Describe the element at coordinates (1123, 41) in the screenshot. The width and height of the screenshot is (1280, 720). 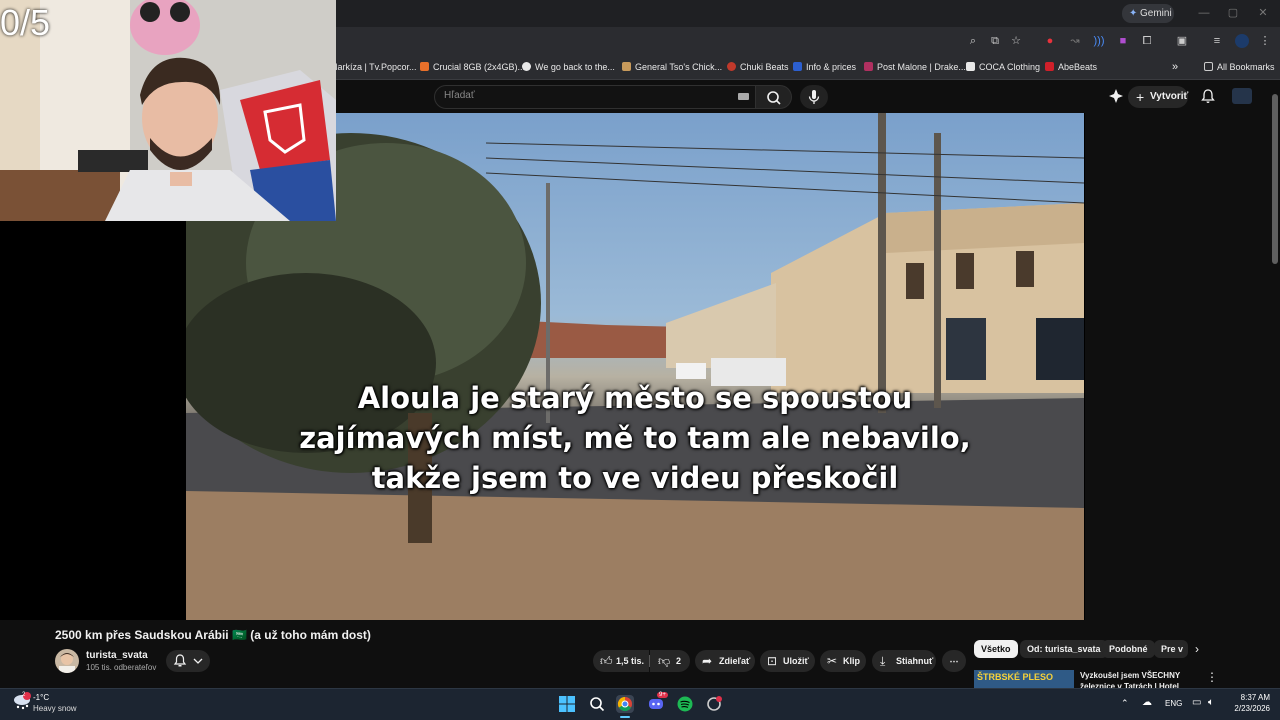
I see `extension-purple-icon: ■` at that location.